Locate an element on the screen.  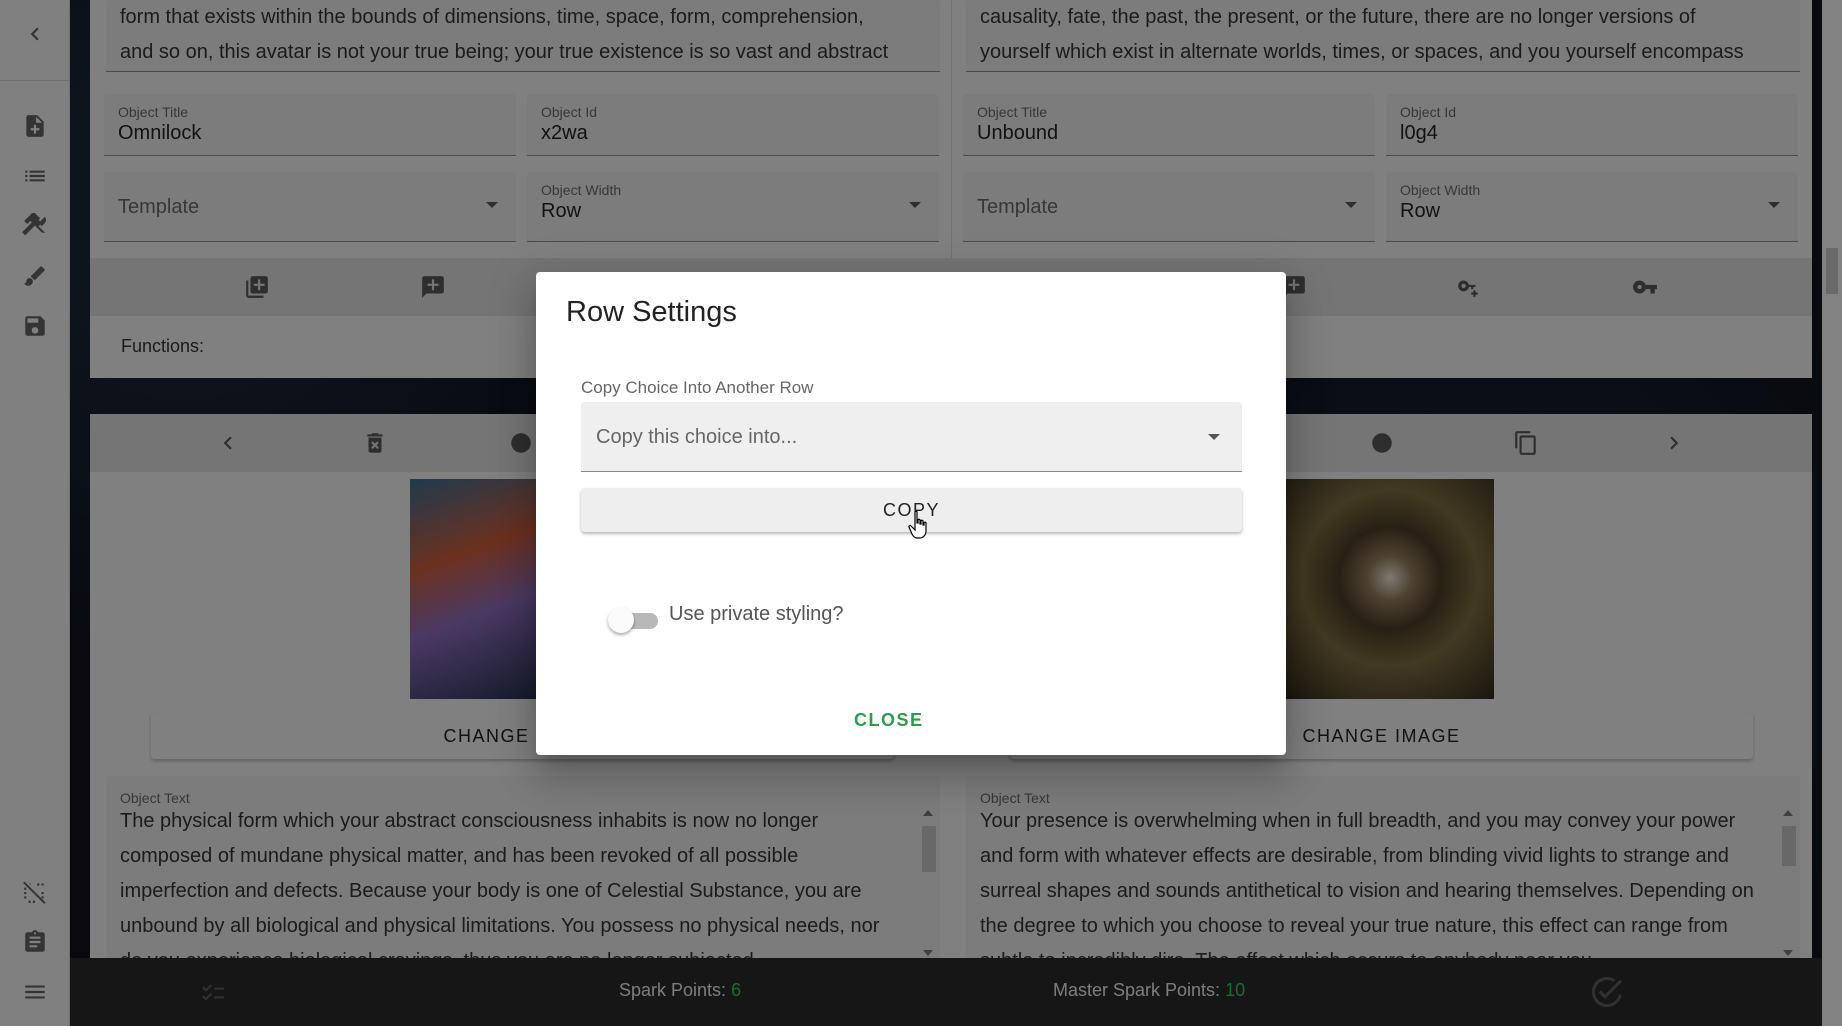
private-styling-label: Use private styling? is located at coordinates (756, 614).